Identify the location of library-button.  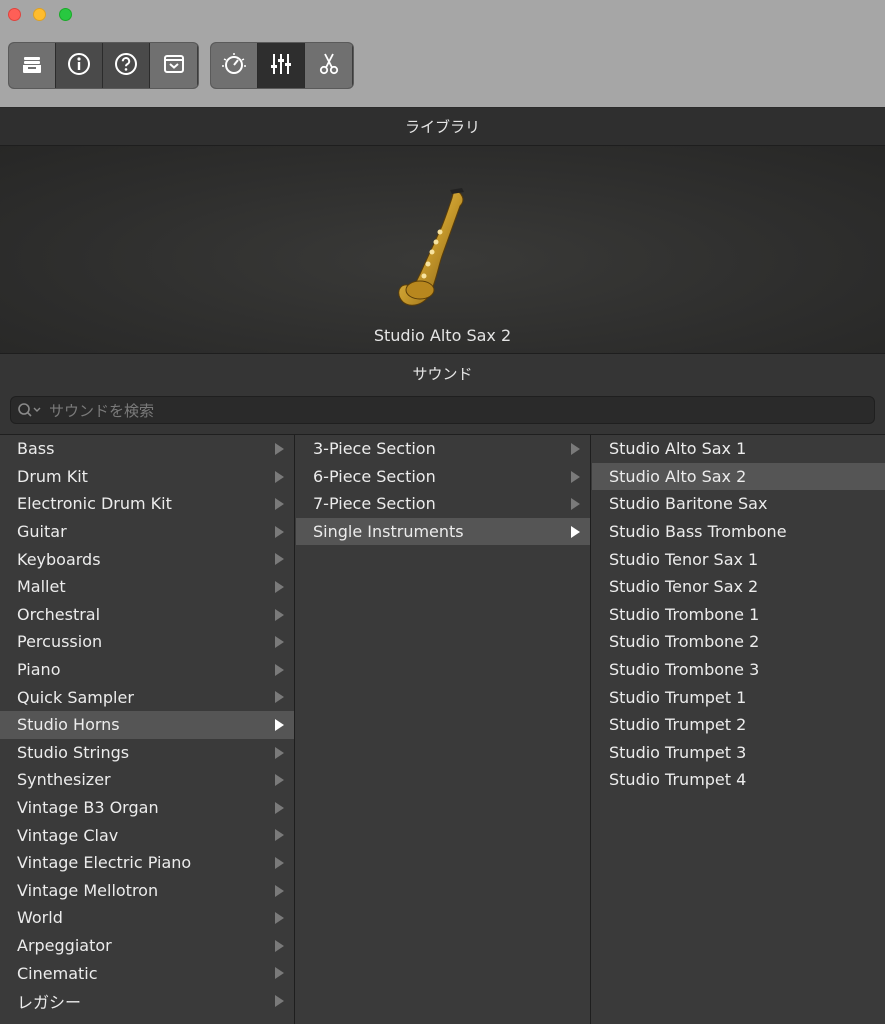
(32, 65).